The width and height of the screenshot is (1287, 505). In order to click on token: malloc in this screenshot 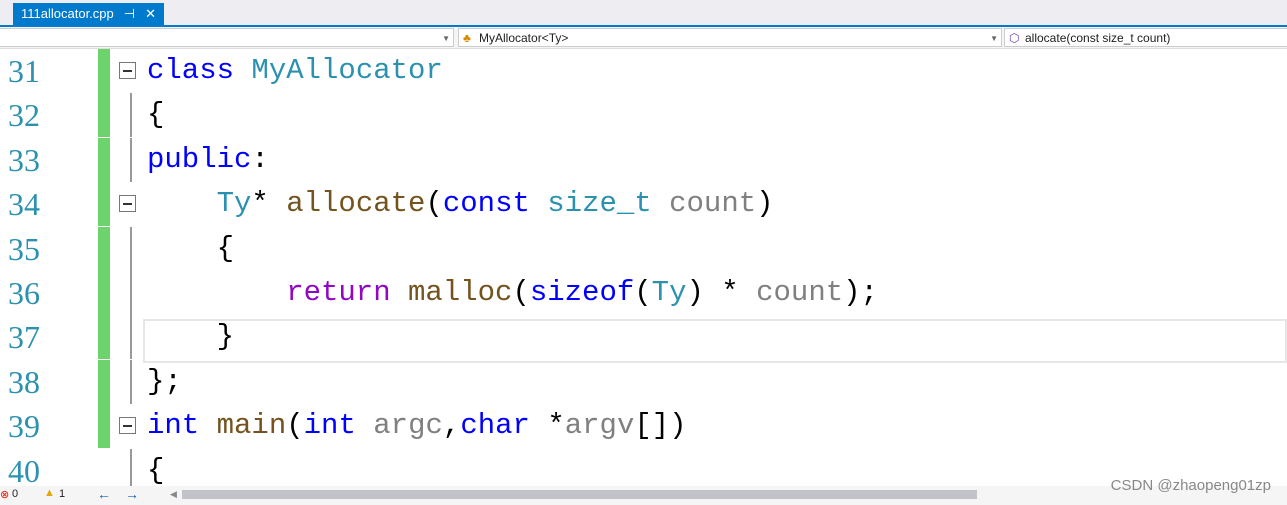, I will do `click(460, 292)`.